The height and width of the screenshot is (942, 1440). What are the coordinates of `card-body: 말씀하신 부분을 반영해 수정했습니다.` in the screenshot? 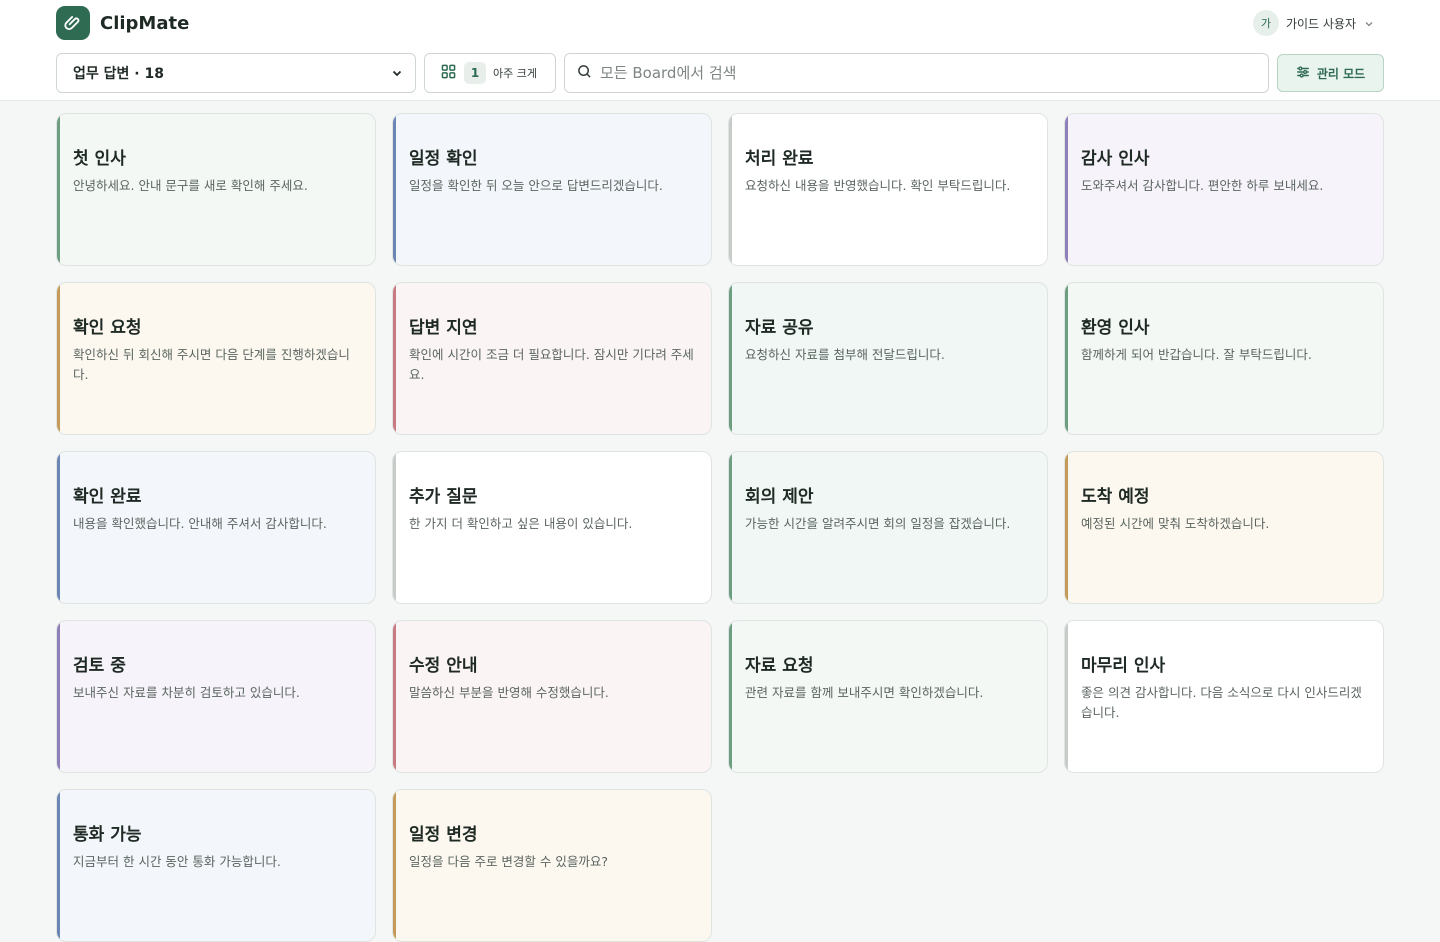 It's located at (509, 692).